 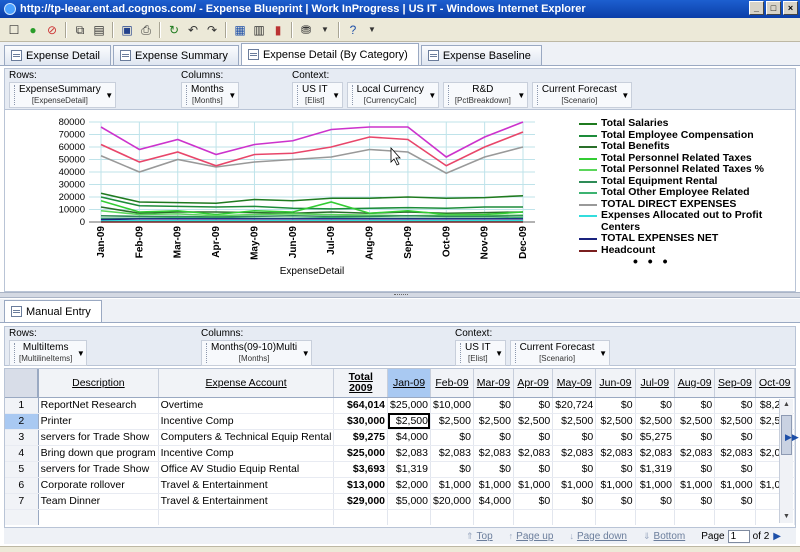 What do you see at coordinates (409, 437) in the screenshot?
I see `month-value-cell: $4,000` at bounding box center [409, 437].